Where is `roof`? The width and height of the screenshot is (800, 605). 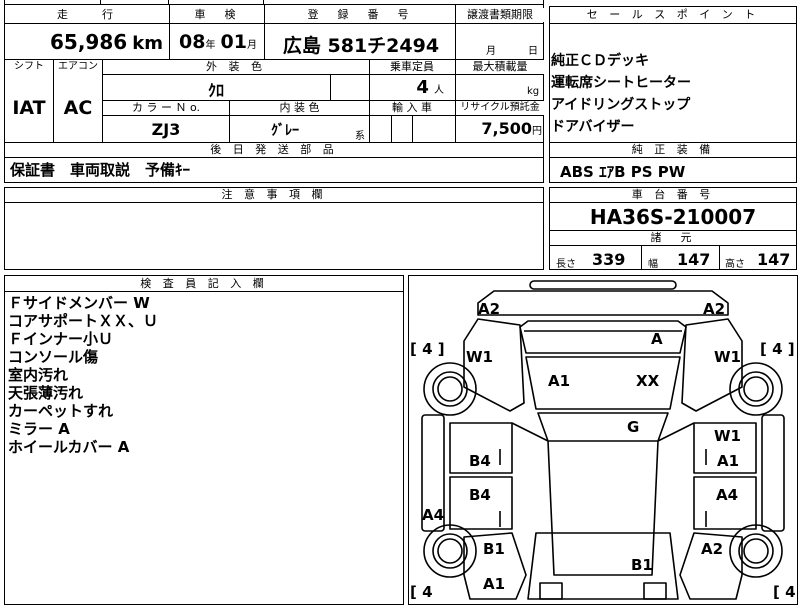 roof is located at coordinates (603, 427).